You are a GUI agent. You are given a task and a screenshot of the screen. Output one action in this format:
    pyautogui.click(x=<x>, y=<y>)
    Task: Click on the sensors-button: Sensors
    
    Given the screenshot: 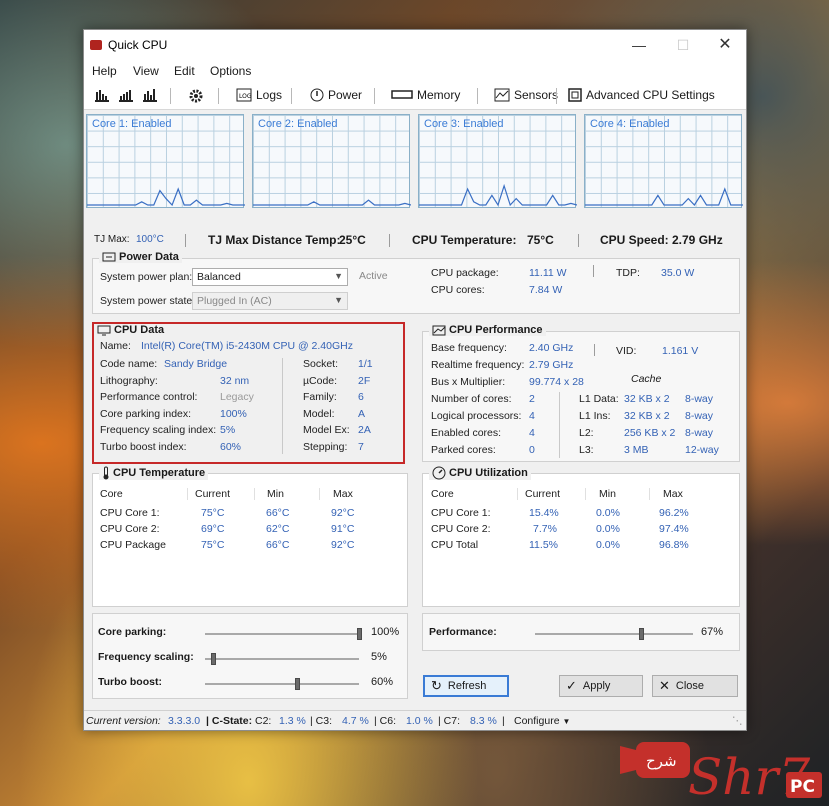 What is the action you would take?
    pyautogui.click(x=526, y=95)
    